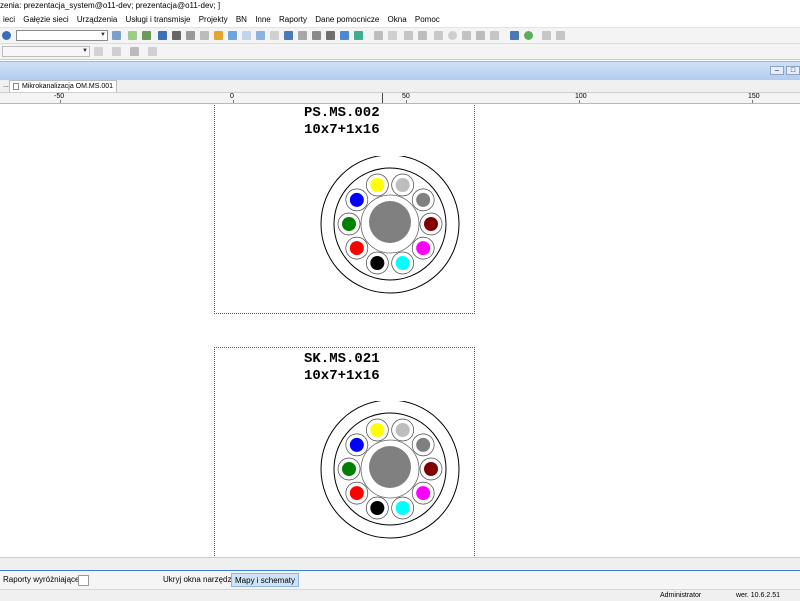 Image resolution: width=800 pixels, height=601 pixels. Describe the element at coordinates (83, 580) in the screenshot. I see `reports-checkbox` at that location.